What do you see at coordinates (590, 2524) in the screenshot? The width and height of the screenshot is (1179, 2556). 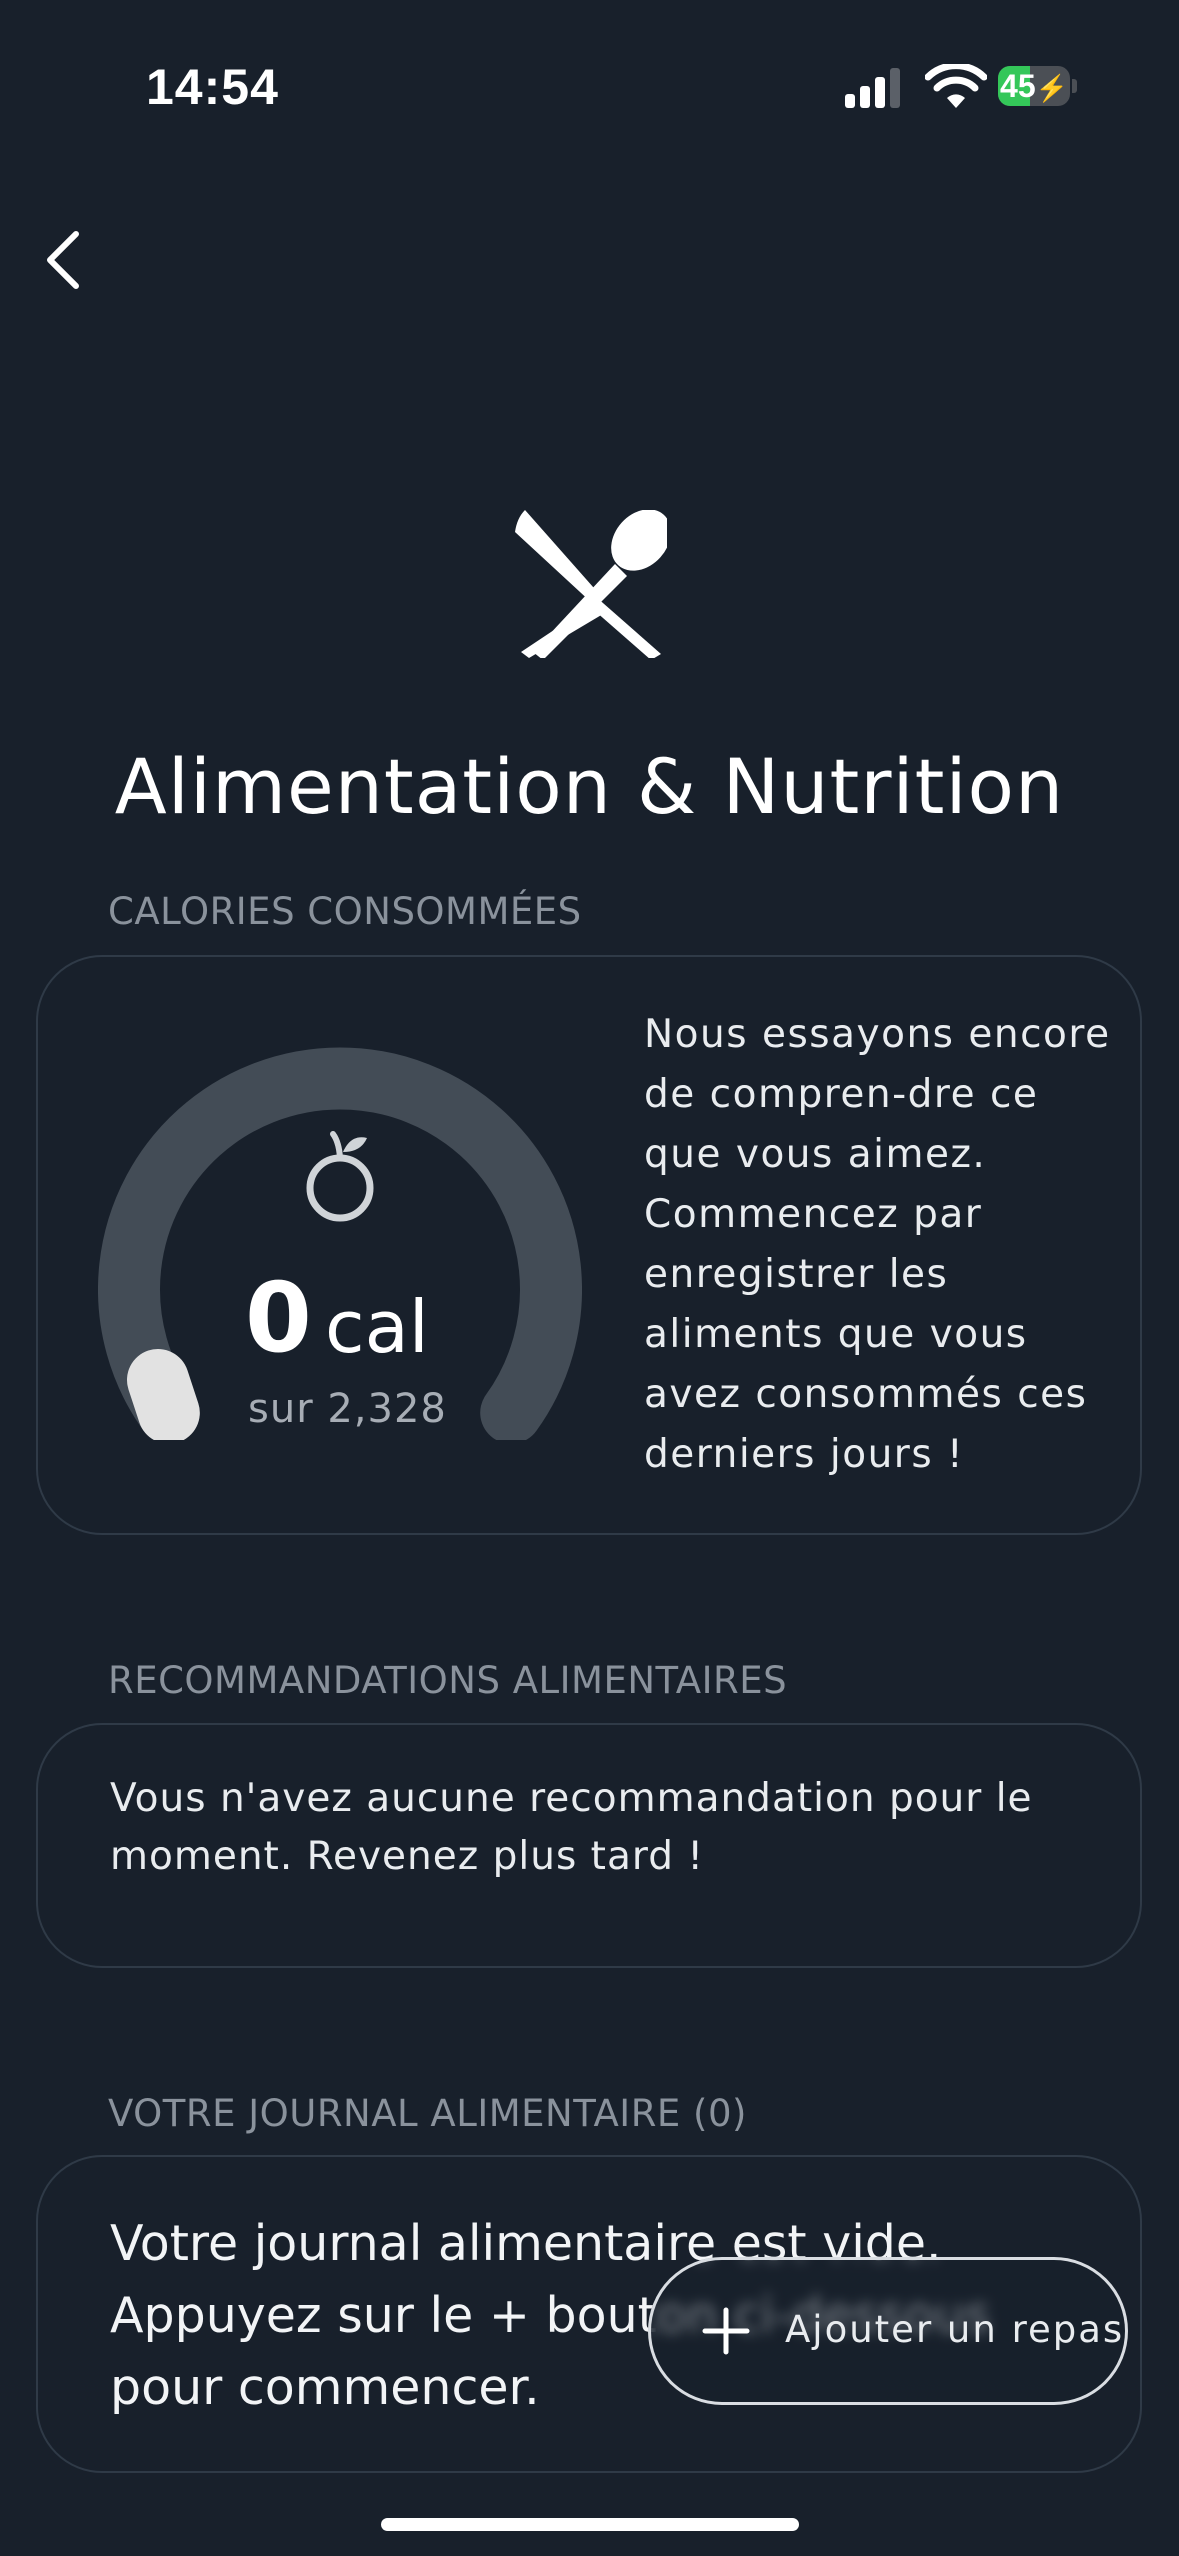 I see `home-indicator` at bounding box center [590, 2524].